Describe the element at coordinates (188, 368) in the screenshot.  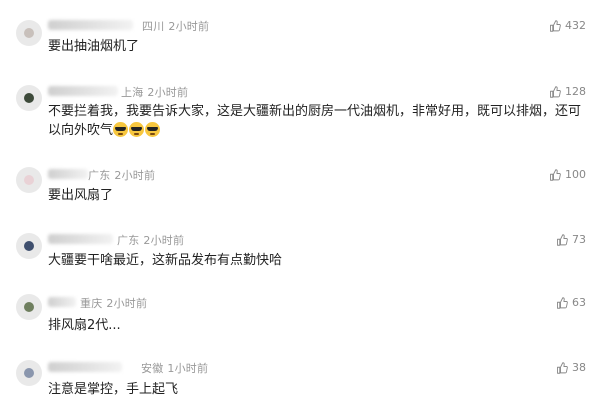
I see `timestamp: 1小时前` at that location.